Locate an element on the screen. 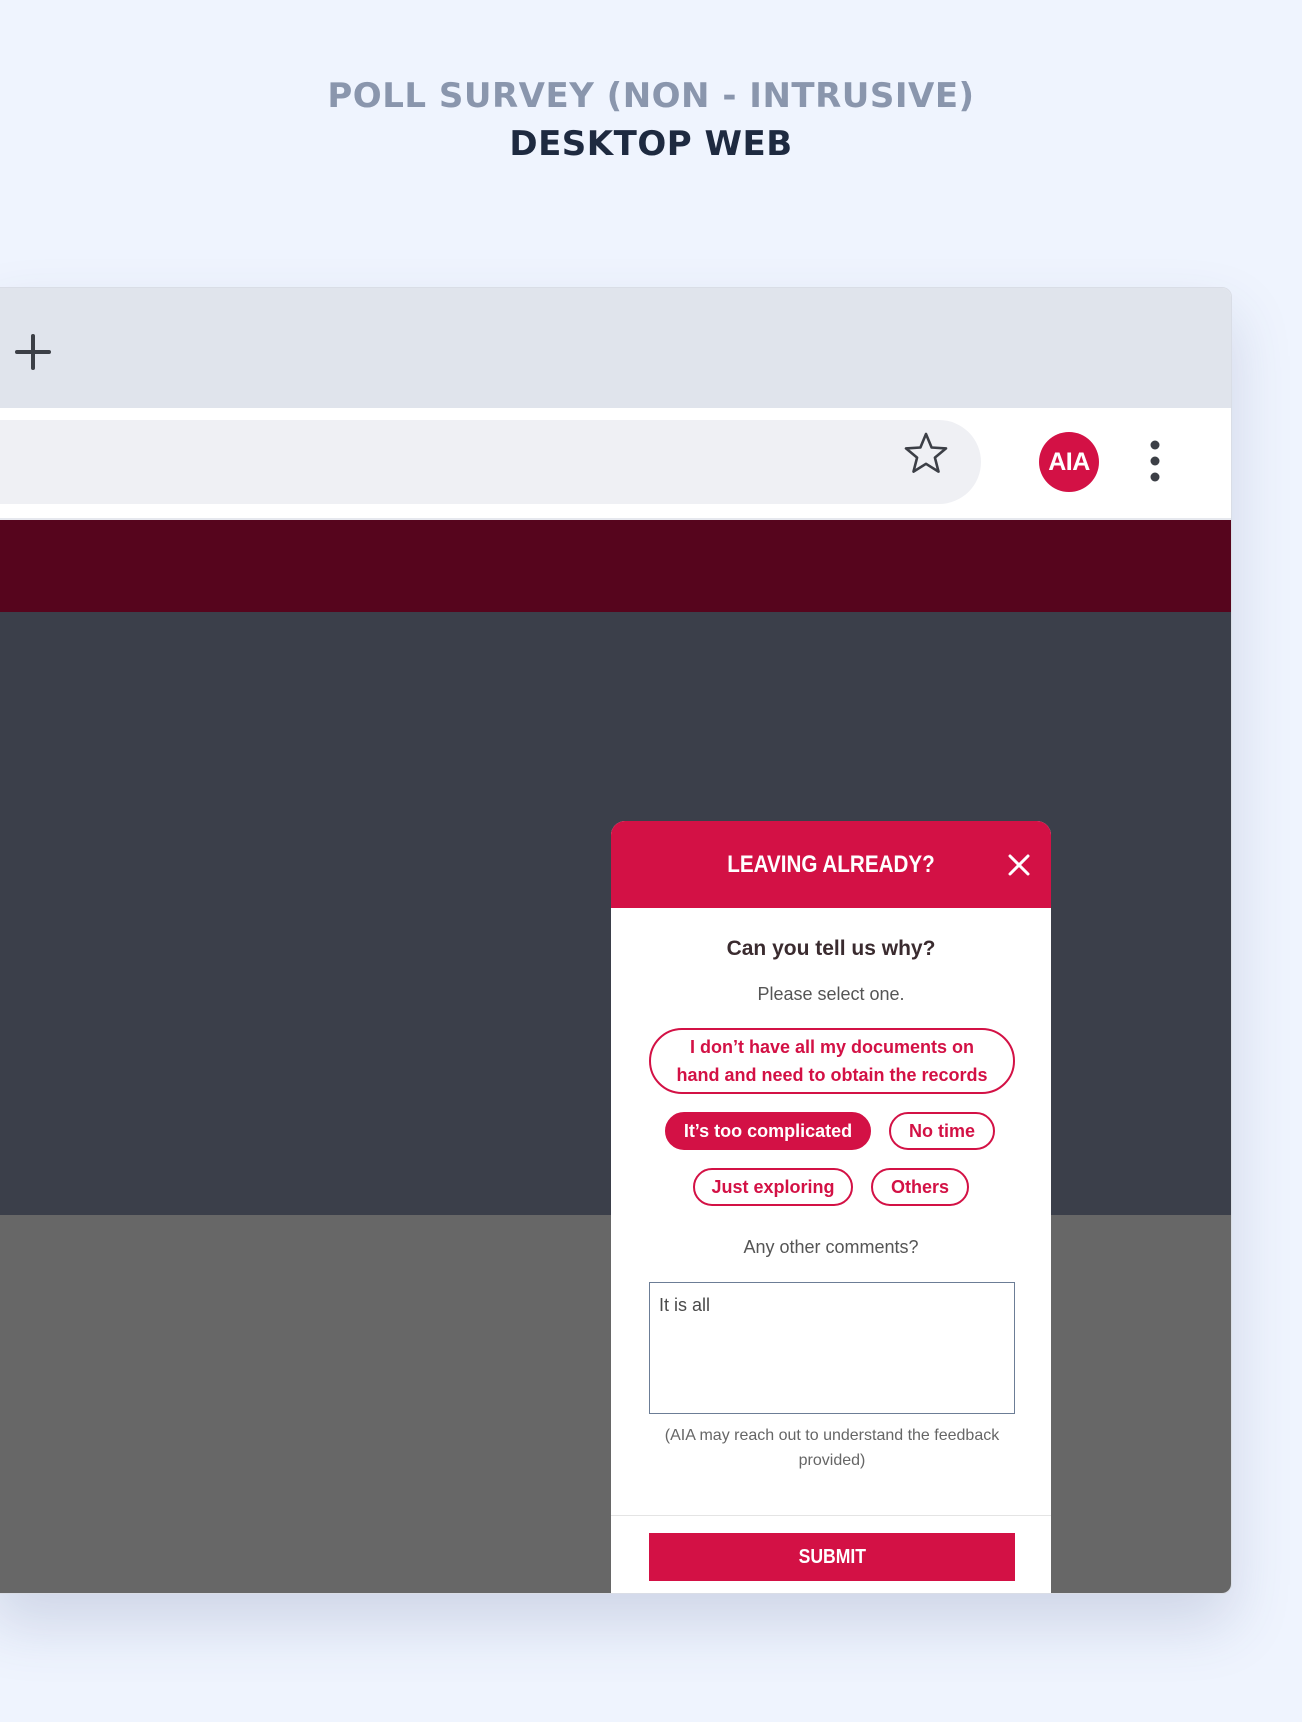 The image size is (1302, 1722). option-label: No time is located at coordinates (941, 1130).